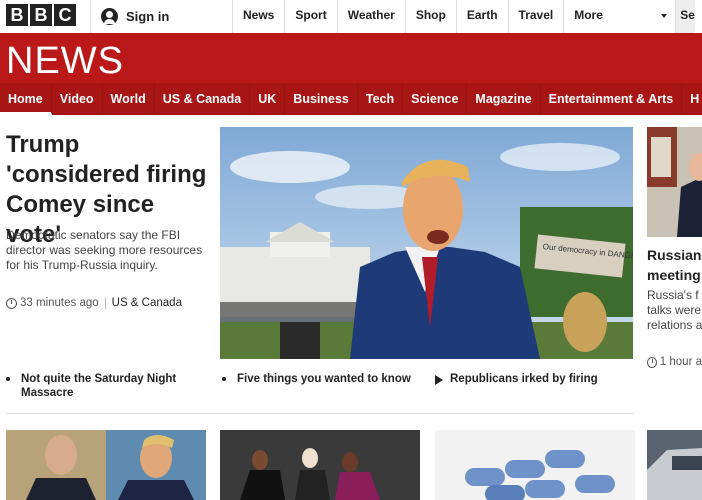 The image size is (702, 500). I want to click on pills-image, so click(535, 465).